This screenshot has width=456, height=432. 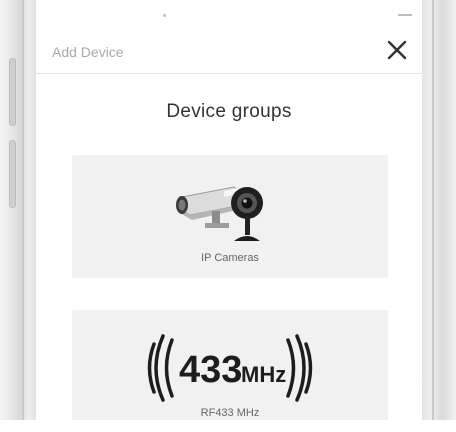 What do you see at coordinates (18, 210) in the screenshot?
I see `phone-frame-left` at bounding box center [18, 210].